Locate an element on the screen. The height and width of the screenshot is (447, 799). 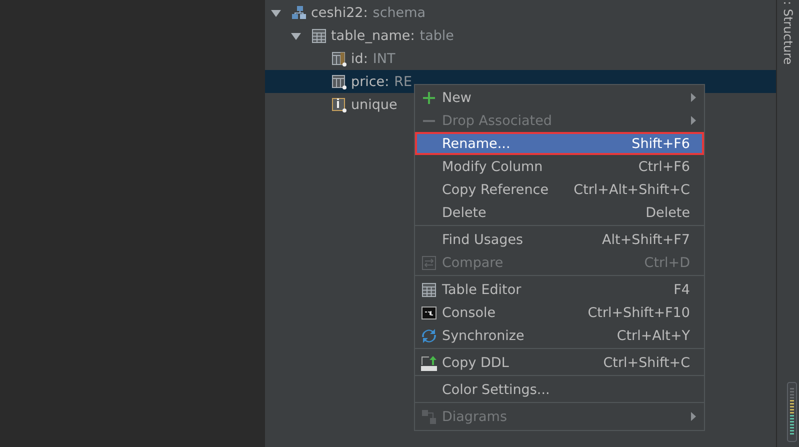
shortcut-label: Shift+F6 is located at coordinates (661, 144).